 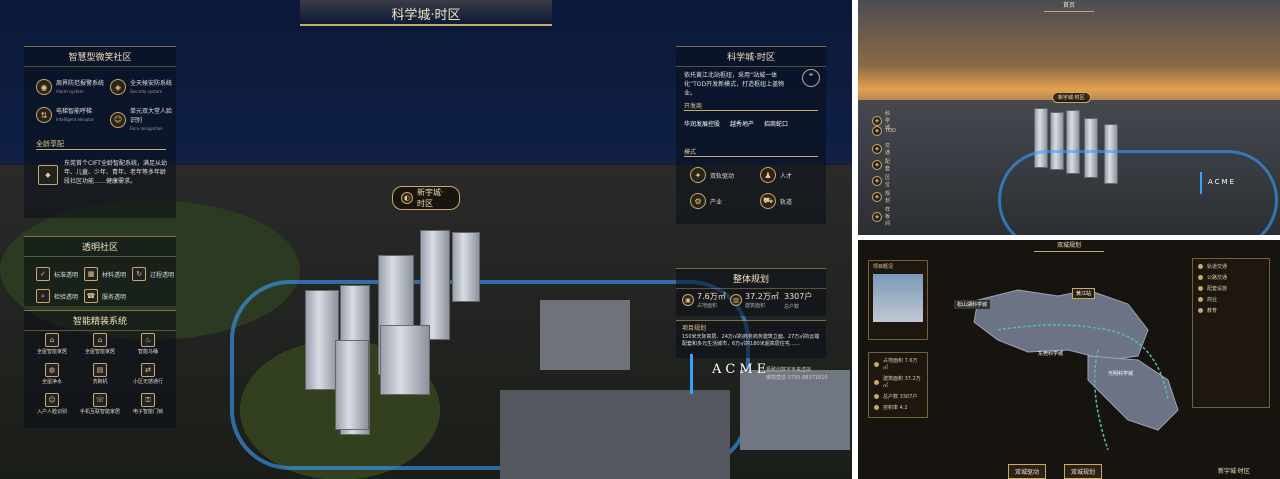 What do you see at coordinates (881, 216) in the screenshot?
I see `side-menu-item: ◈ 样板间` at bounding box center [881, 216].